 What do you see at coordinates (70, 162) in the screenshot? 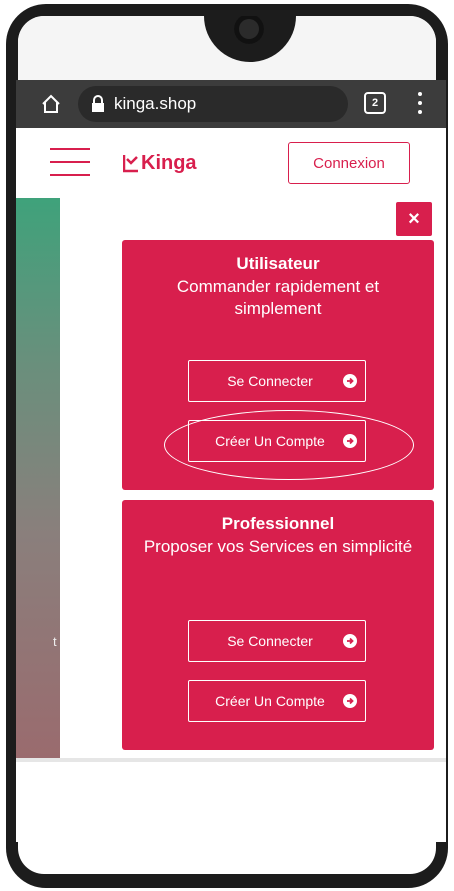
I see `hamburger-menu-icon` at bounding box center [70, 162].